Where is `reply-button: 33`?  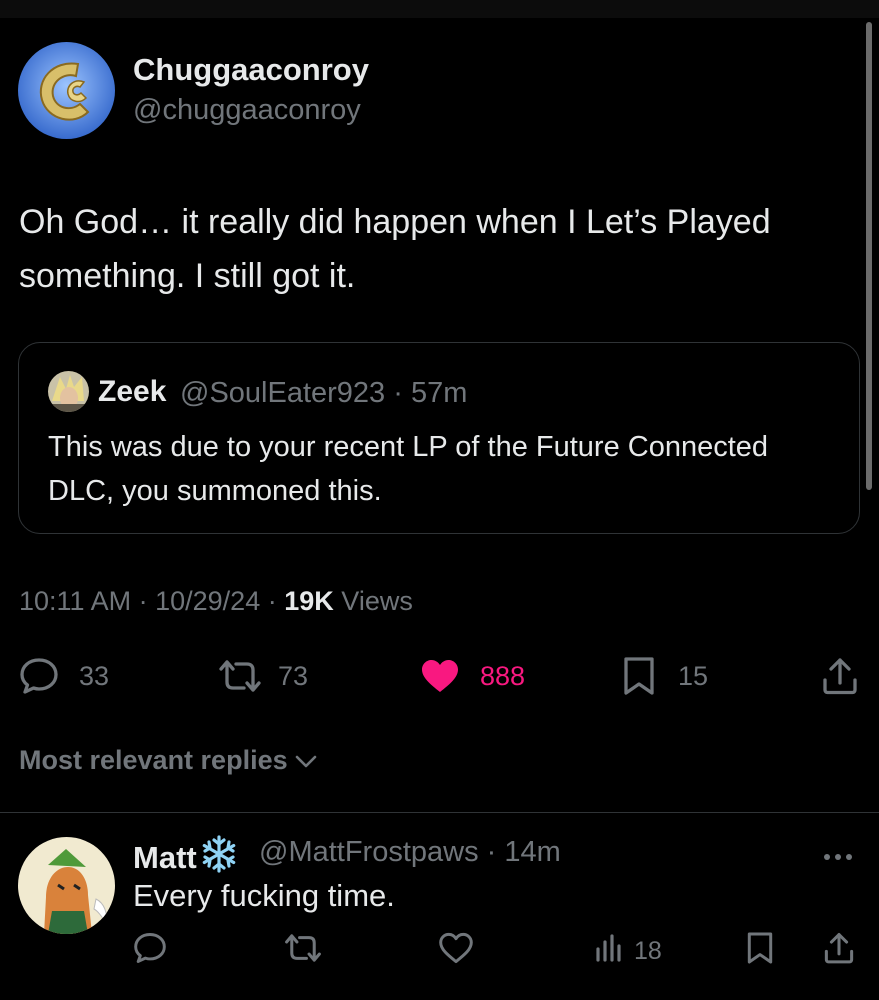
reply-button: 33 is located at coordinates (64, 676).